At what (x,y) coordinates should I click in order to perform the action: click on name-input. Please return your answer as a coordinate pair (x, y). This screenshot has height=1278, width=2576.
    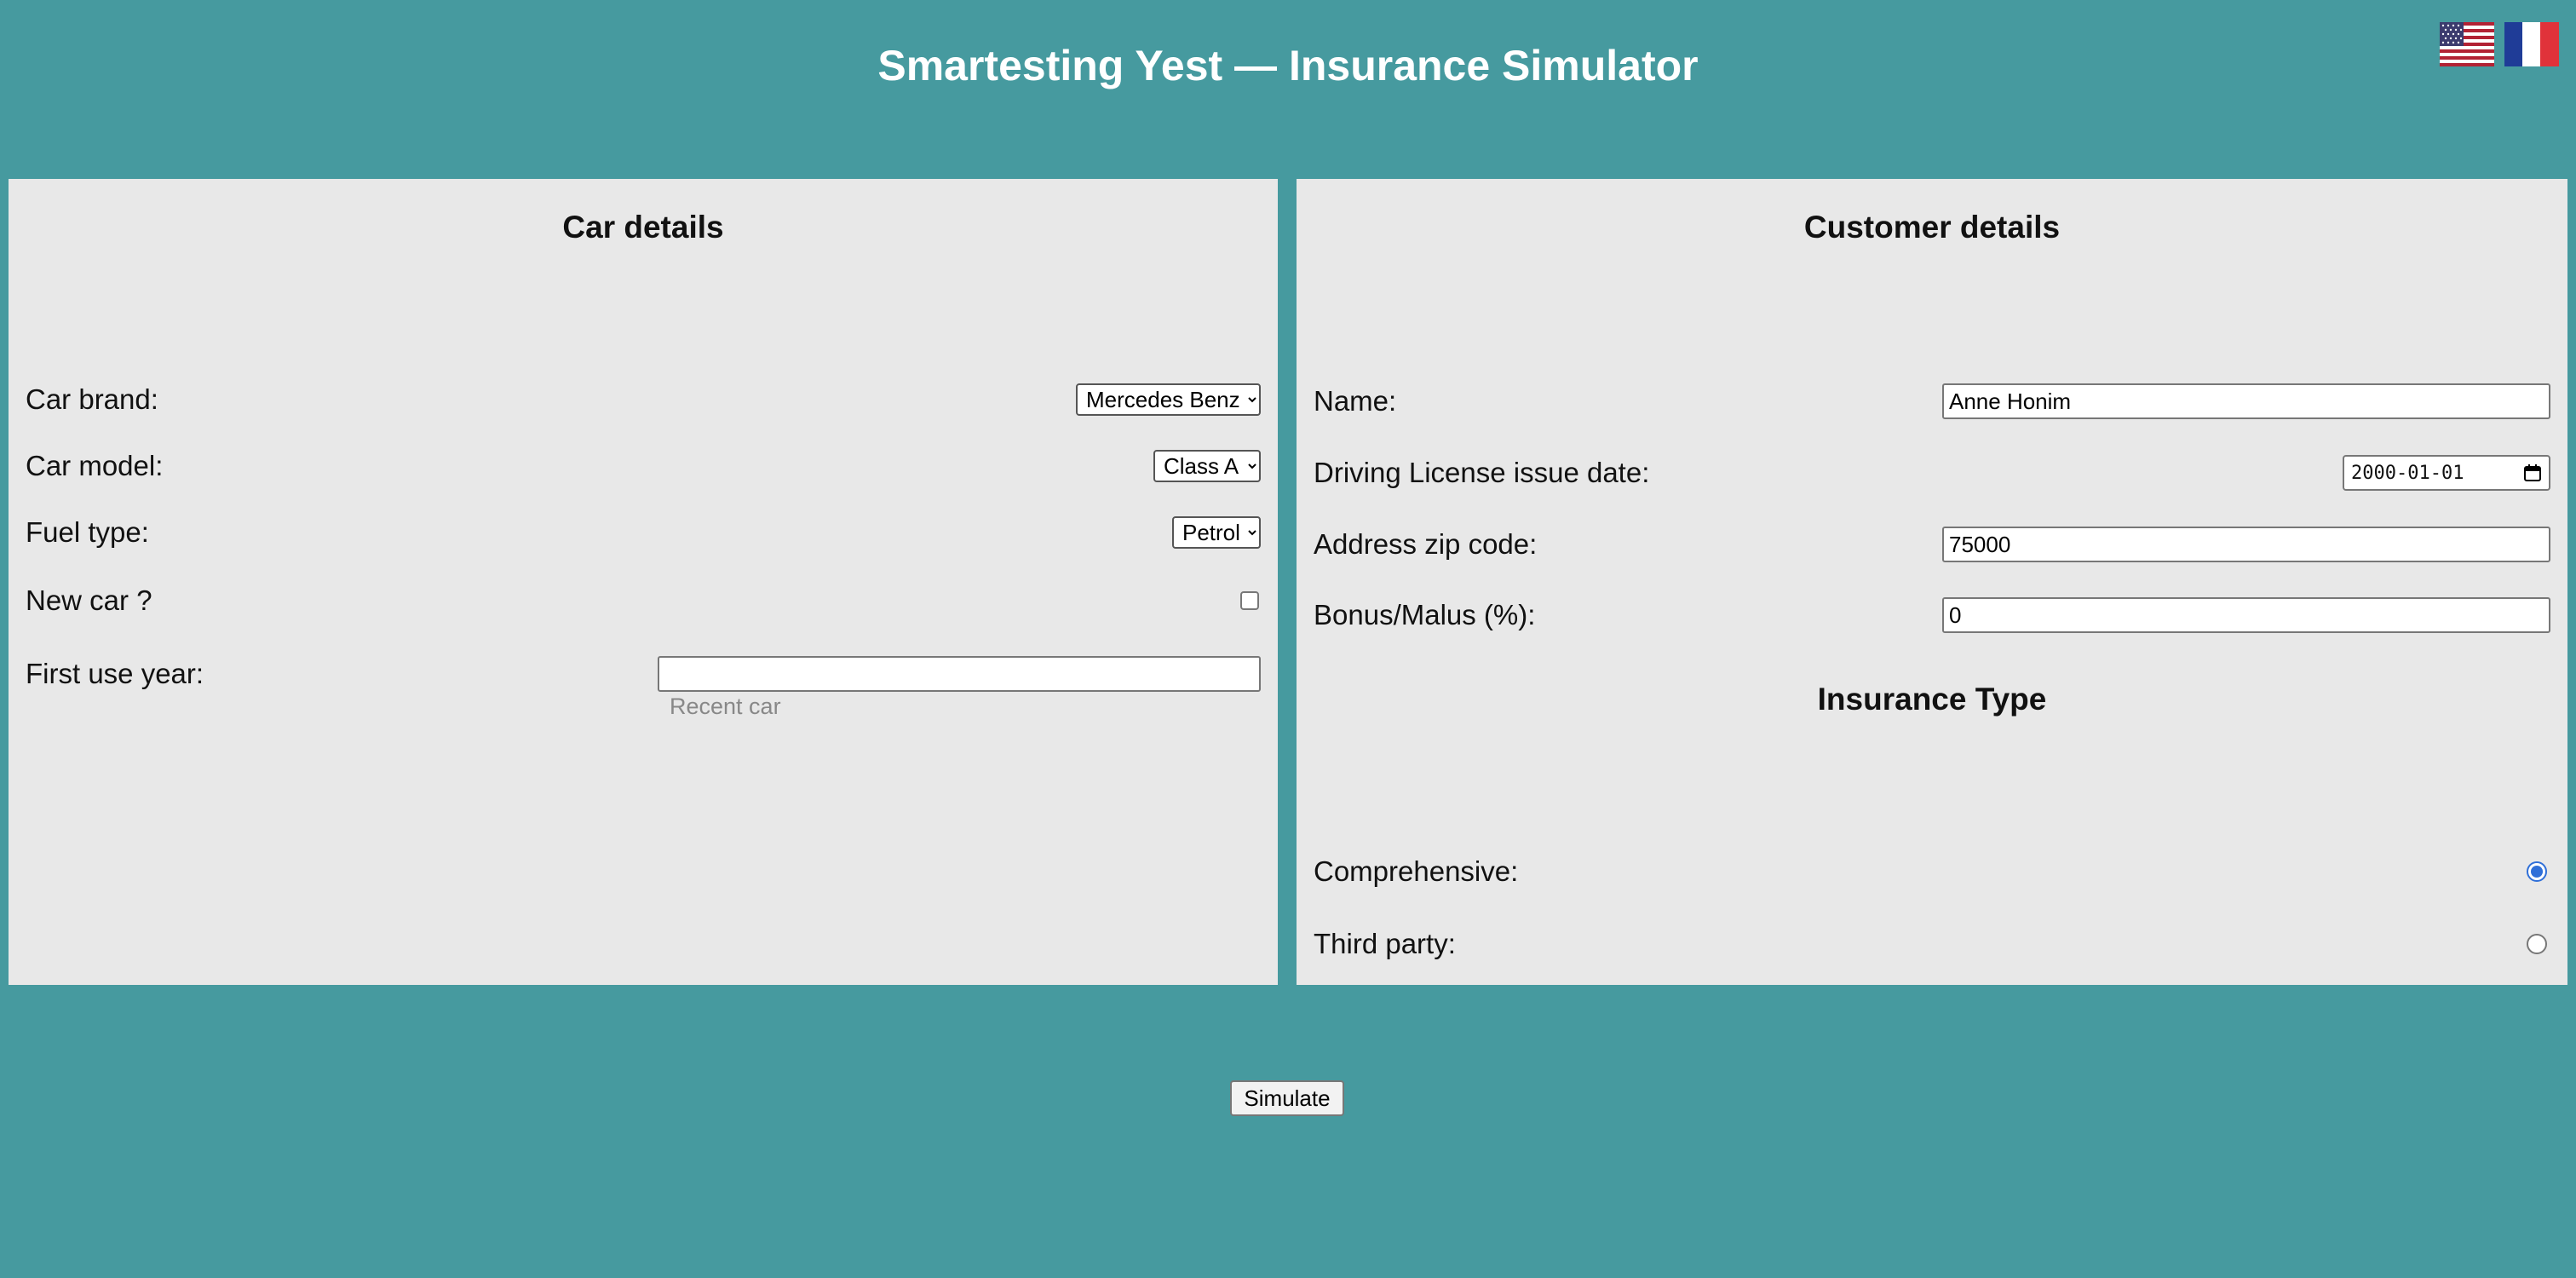
    Looking at the image, I should click on (2246, 401).